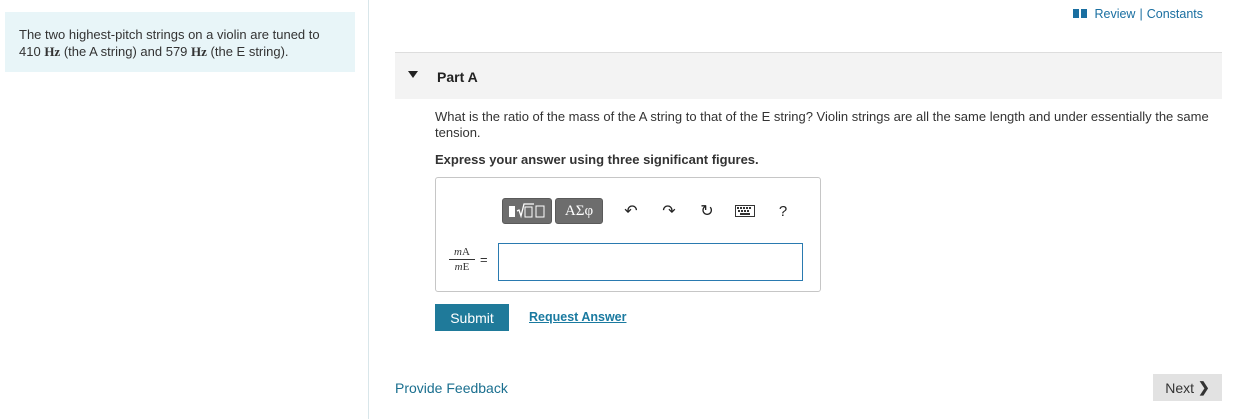  I want to click on templates-button, so click(527, 211).